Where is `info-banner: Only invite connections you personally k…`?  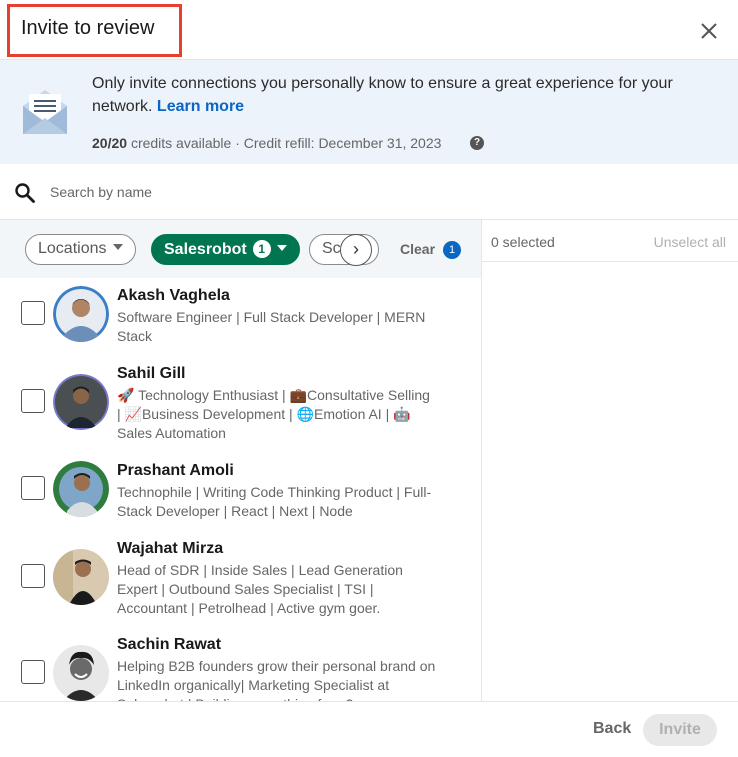 info-banner: Only invite connections you personally k… is located at coordinates (369, 112).